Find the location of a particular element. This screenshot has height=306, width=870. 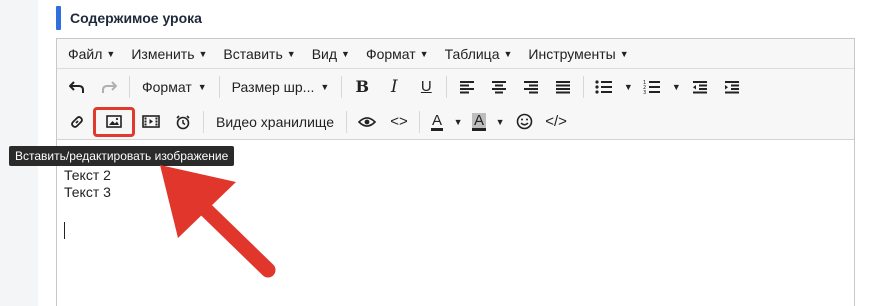

image-icon is located at coordinates (114, 121).